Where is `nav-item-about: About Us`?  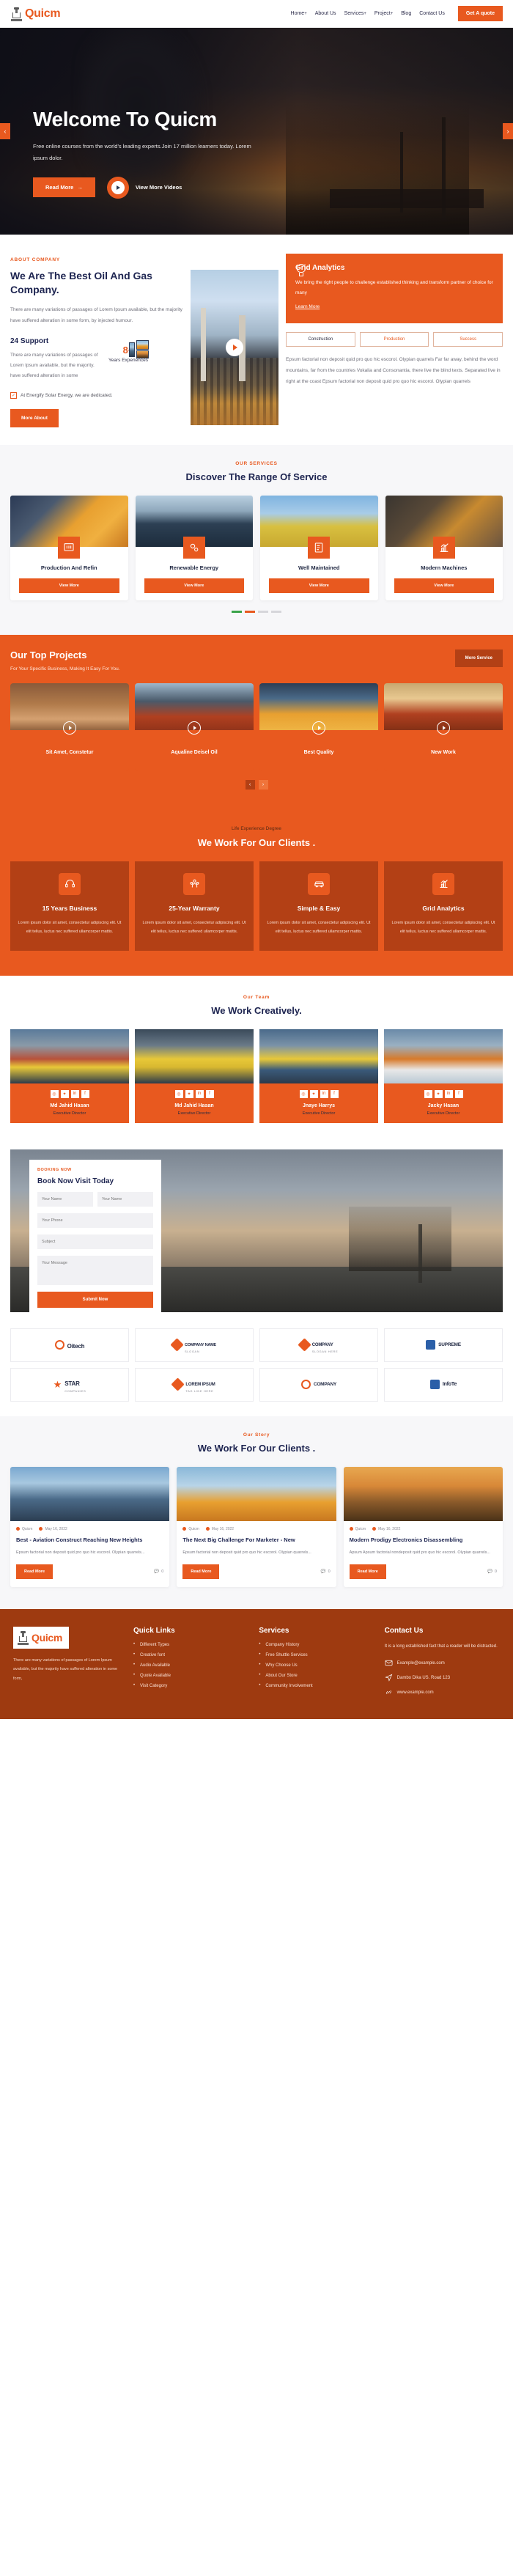
nav-item-about: About Us is located at coordinates (325, 13).